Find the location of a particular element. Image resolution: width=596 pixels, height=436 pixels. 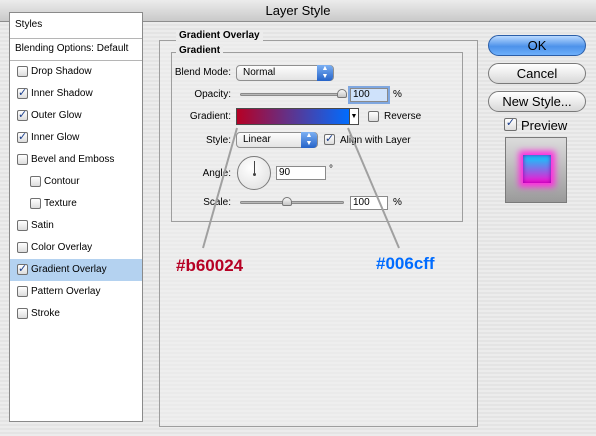

preview-label: Preview is located at coordinates (544, 125).